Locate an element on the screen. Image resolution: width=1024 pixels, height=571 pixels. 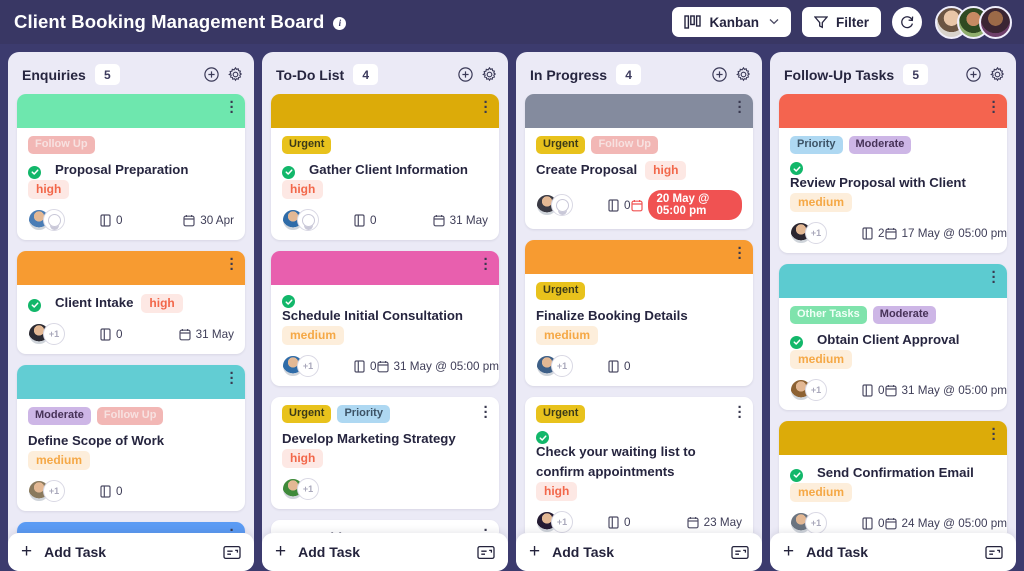
attachment-icon is located at coordinates (867, 523).